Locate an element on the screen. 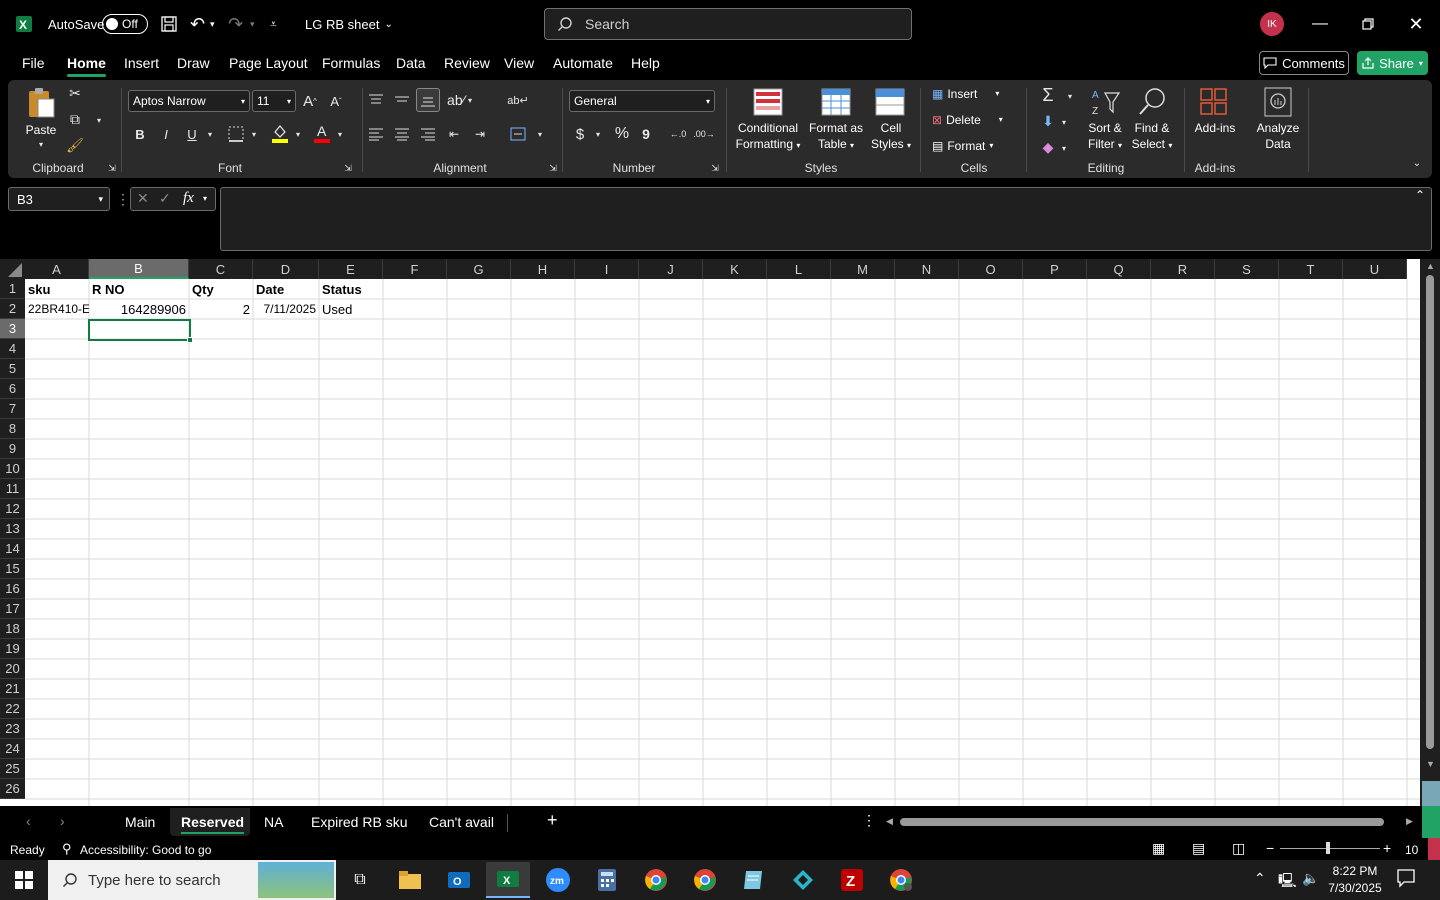  collapse-ribbon-icon: ⌄ is located at coordinates (1417, 163).